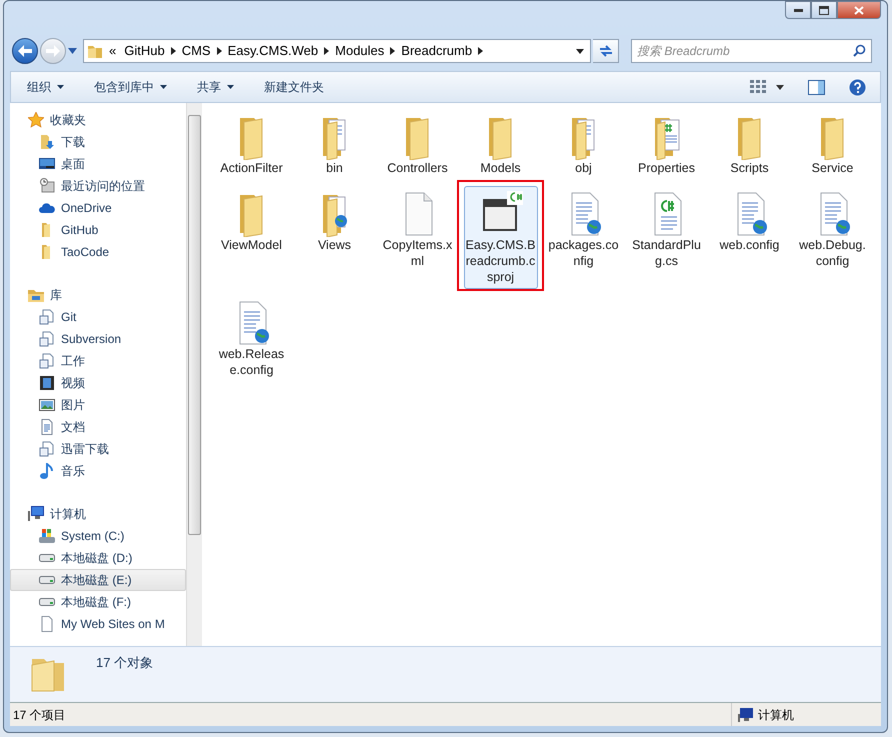 This screenshot has width=892, height=737. Describe the element at coordinates (758, 87) in the screenshot. I see `view-grid-icon` at that location.